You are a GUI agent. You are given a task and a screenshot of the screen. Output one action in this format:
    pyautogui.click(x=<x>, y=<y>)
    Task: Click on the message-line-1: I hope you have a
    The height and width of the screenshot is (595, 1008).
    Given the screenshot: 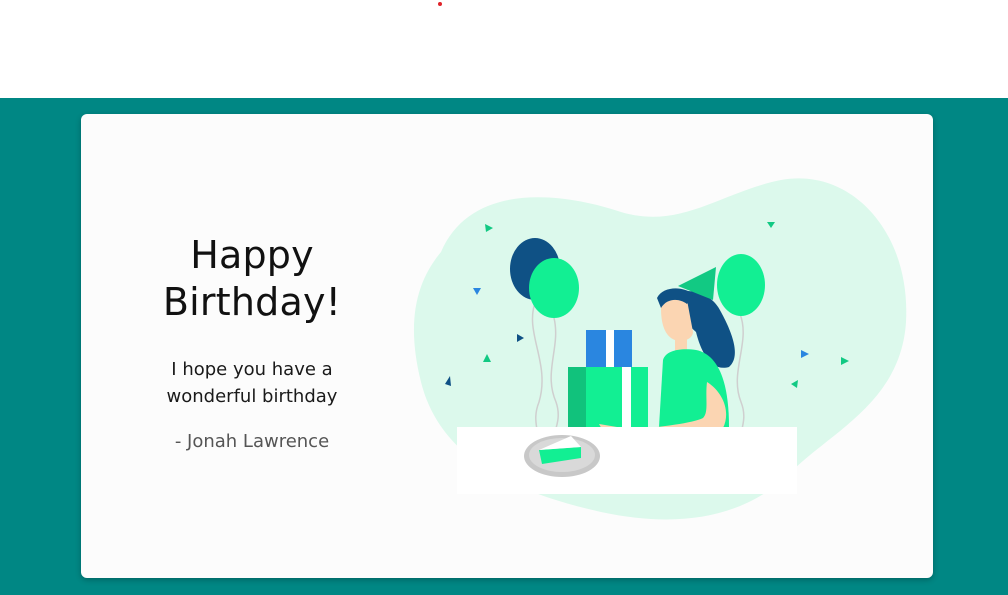 What is the action you would take?
    pyautogui.click(x=252, y=369)
    